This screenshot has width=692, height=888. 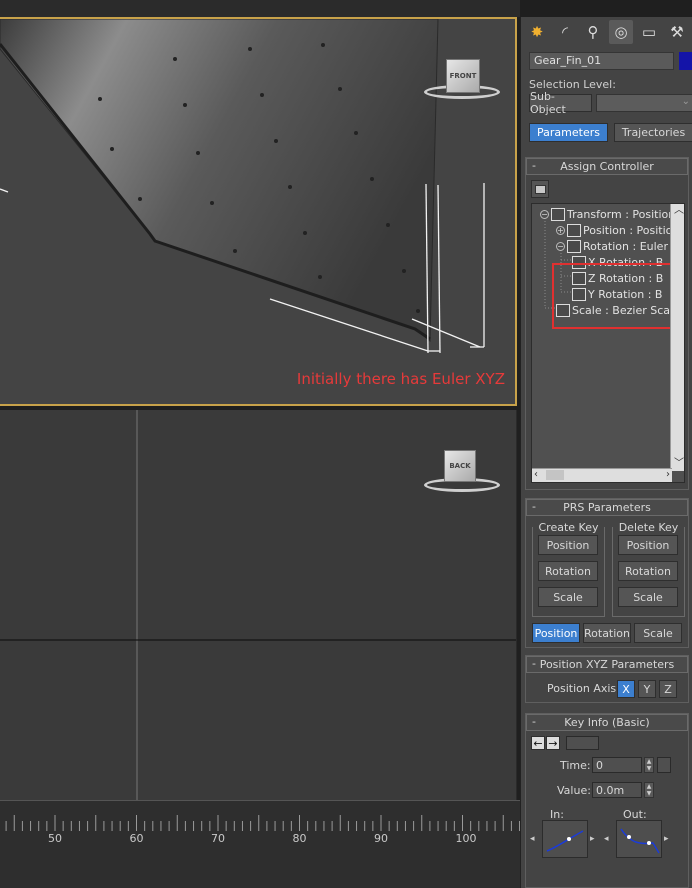 What do you see at coordinates (466, 838) in the screenshot?
I see `timeline-tick-label: 100` at bounding box center [466, 838].